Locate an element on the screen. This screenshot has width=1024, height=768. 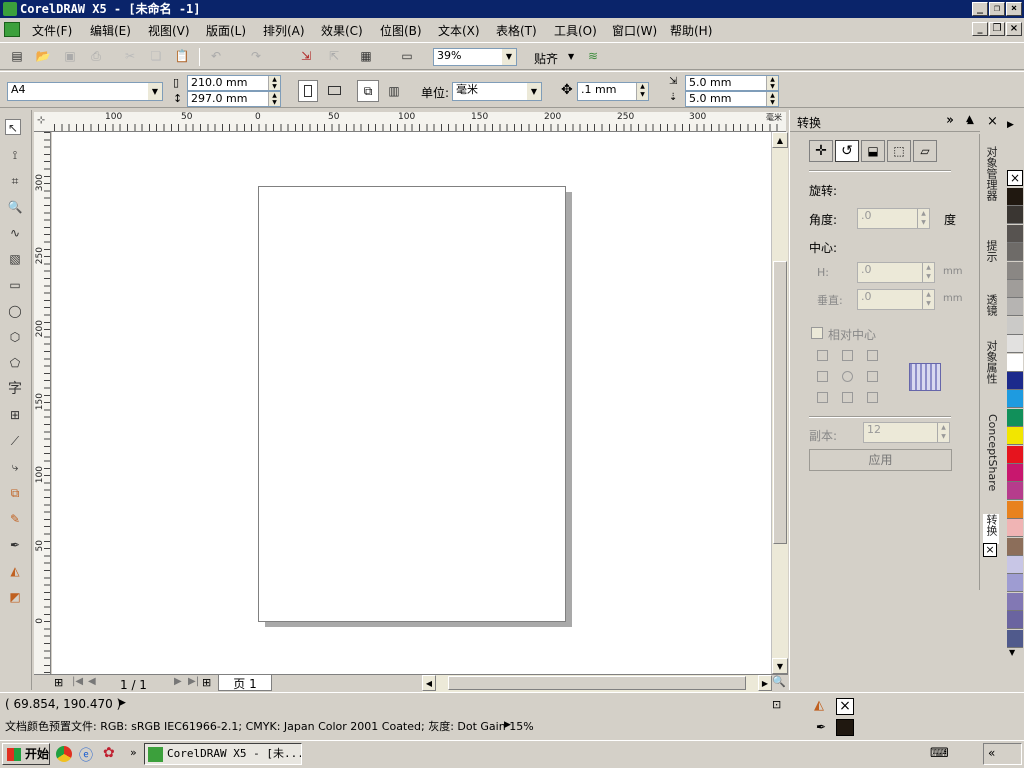
anchor-bottom-center is located at coordinates (847, 397).